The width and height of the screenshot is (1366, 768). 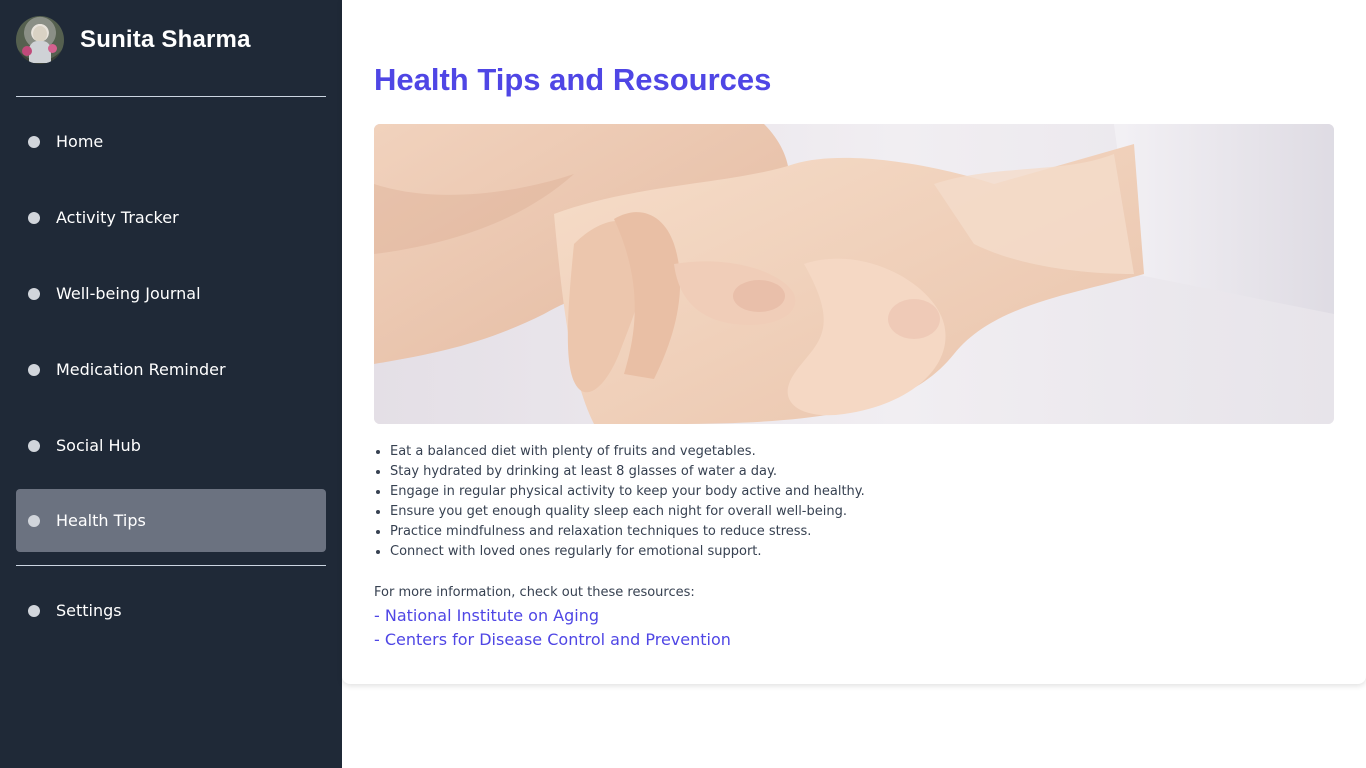 I want to click on sidebar-divider-top, so click(x=171, y=96).